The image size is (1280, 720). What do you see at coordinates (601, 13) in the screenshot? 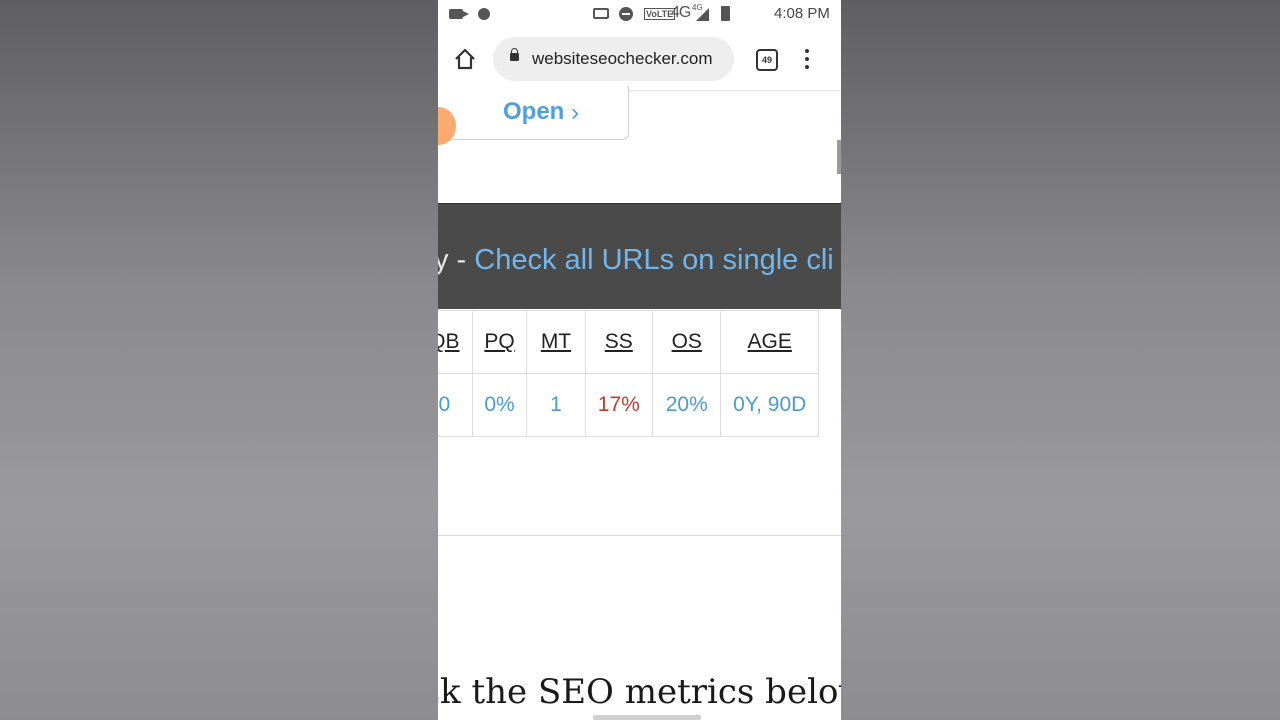
I see `cast-icon` at bounding box center [601, 13].